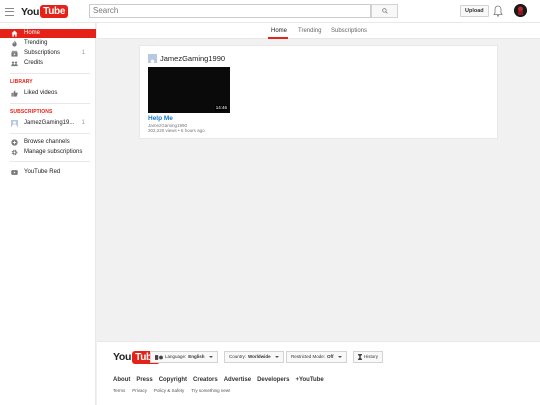 Image resolution: width=540 pixels, height=405 pixels. I want to click on flame-icon, so click(14, 43).